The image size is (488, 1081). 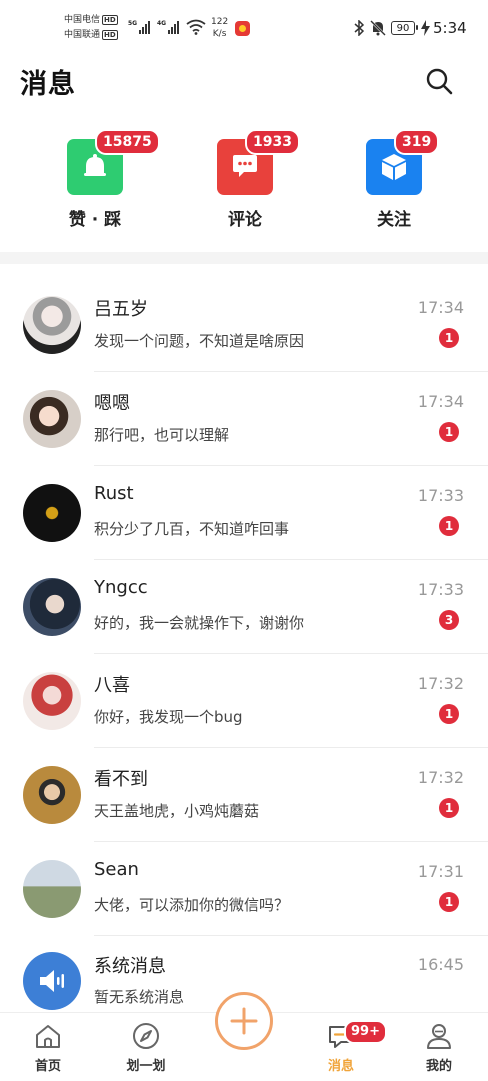 What do you see at coordinates (244, 687) in the screenshot?
I see `list-item: 八喜 你好，我发现一个bug 17:32 1` at bounding box center [244, 687].